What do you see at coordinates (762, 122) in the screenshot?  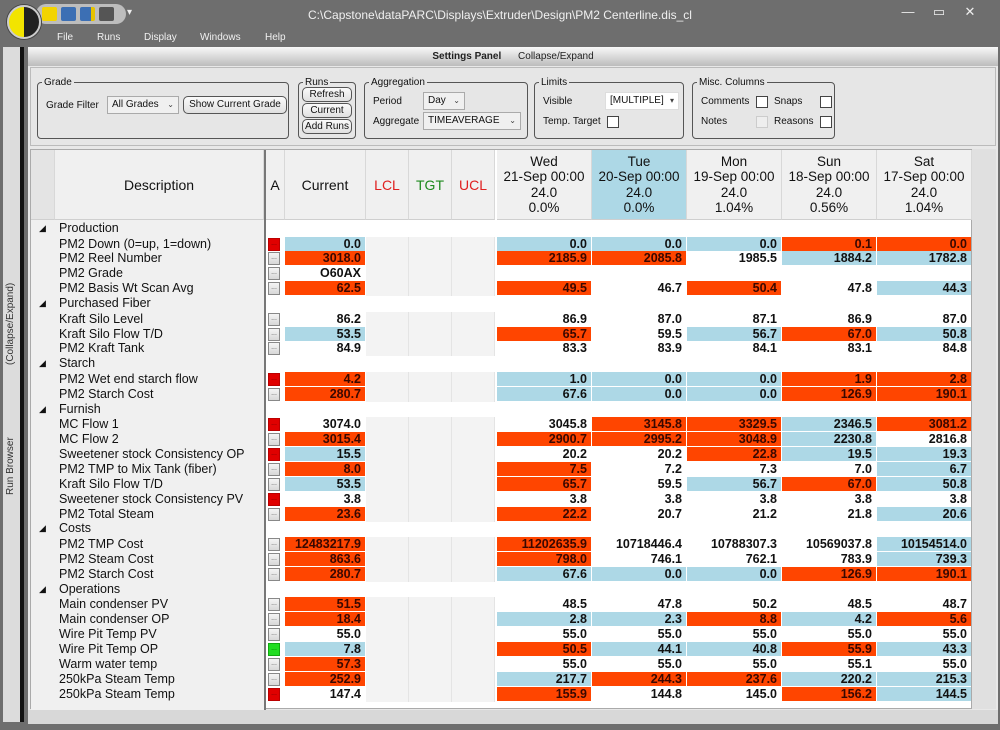 I see `notes-checkbox` at bounding box center [762, 122].